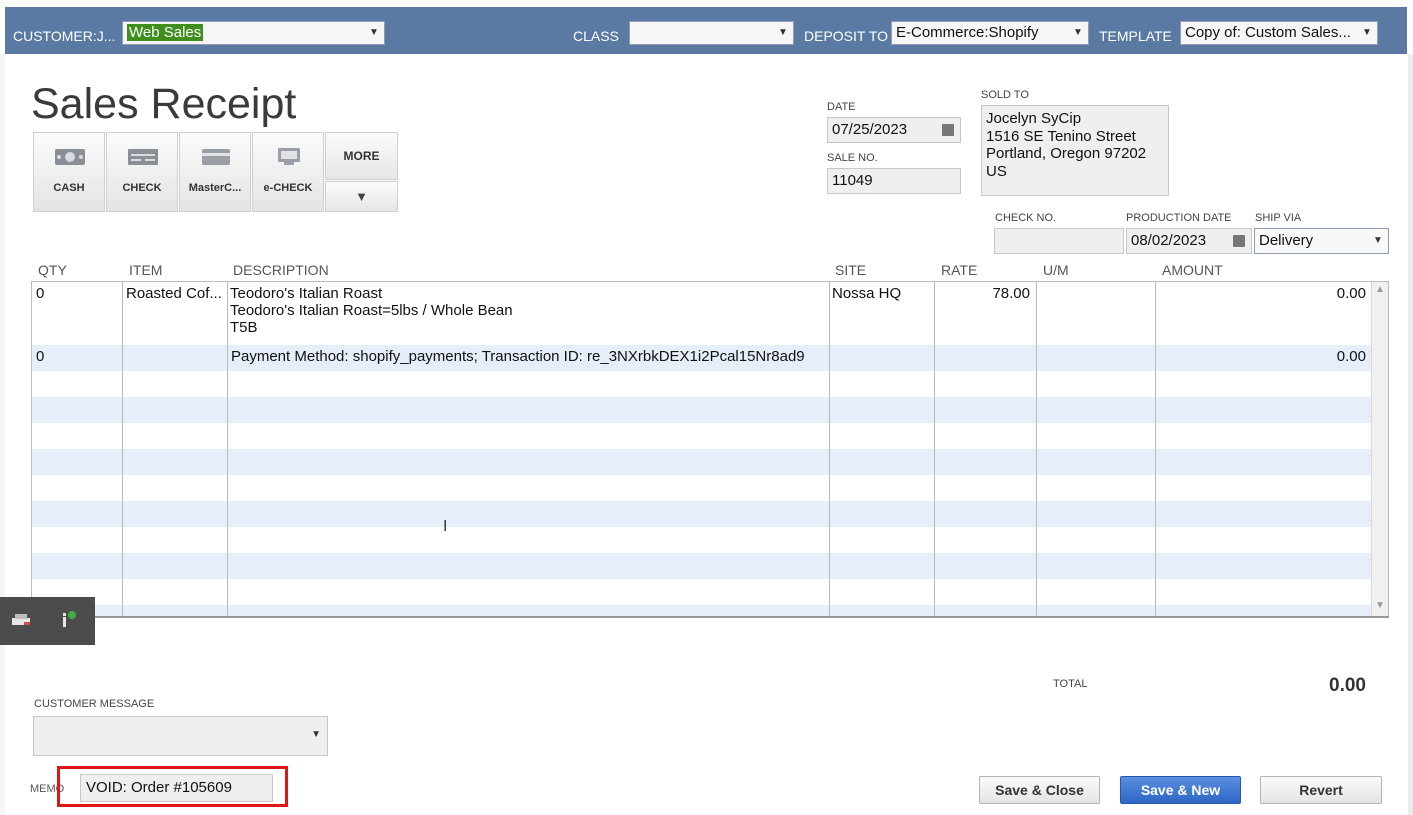 Image resolution: width=1413 pixels, height=815 pixels. I want to click on customer-dropdown: Web Sales ▼, so click(253, 33).